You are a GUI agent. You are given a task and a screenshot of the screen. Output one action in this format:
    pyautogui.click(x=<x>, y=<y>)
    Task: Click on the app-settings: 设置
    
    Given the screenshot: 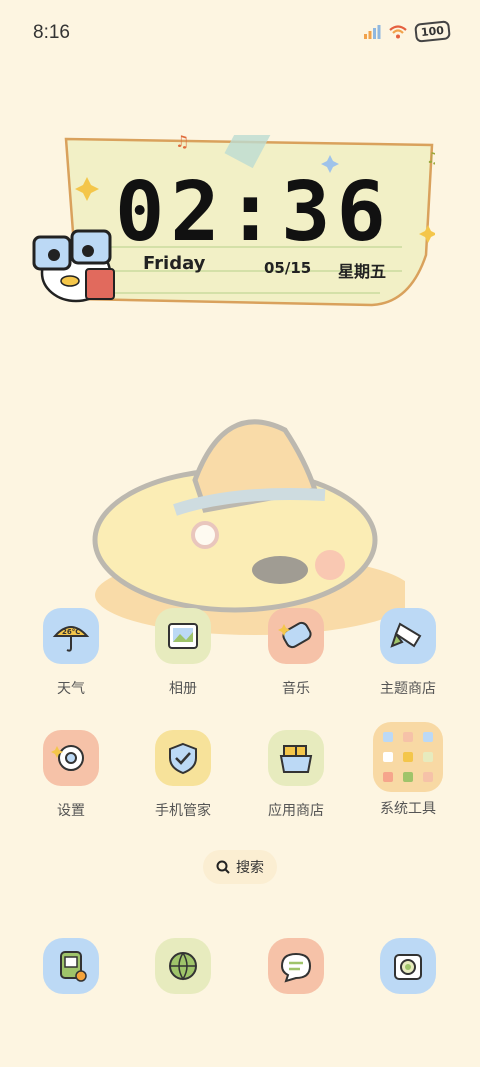 What is the action you would take?
    pyautogui.click(x=71, y=775)
    